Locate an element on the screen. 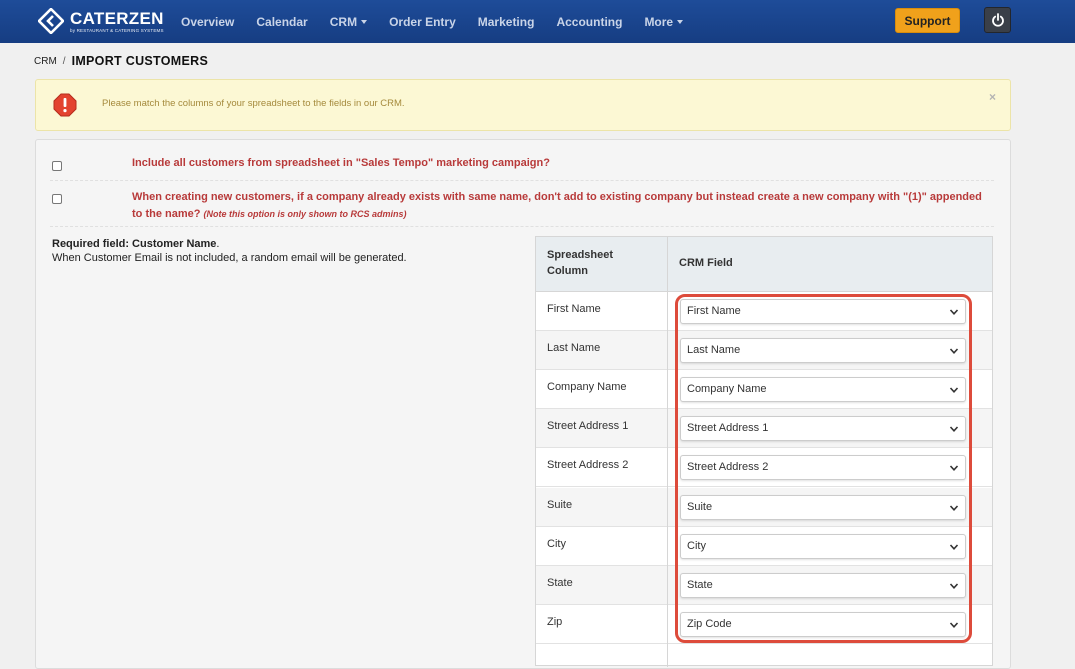 The image size is (1075, 669). crm-field-value: Street Address 2 is located at coordinates (728, 467).